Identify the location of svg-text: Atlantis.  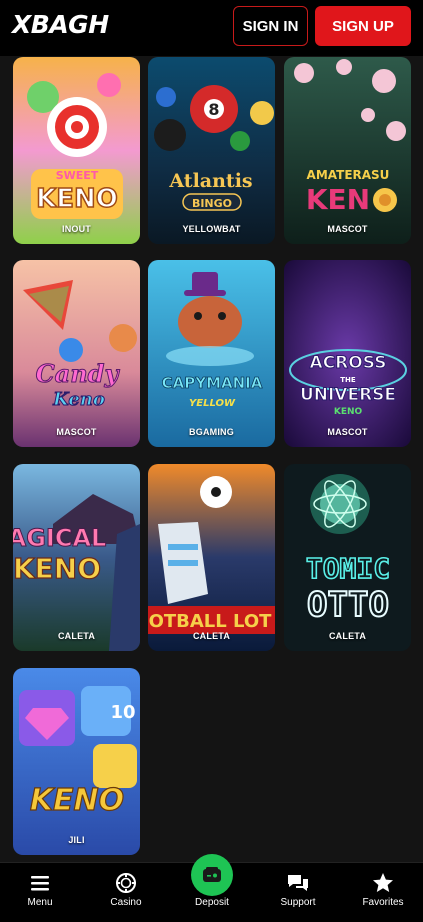
(210, 181).